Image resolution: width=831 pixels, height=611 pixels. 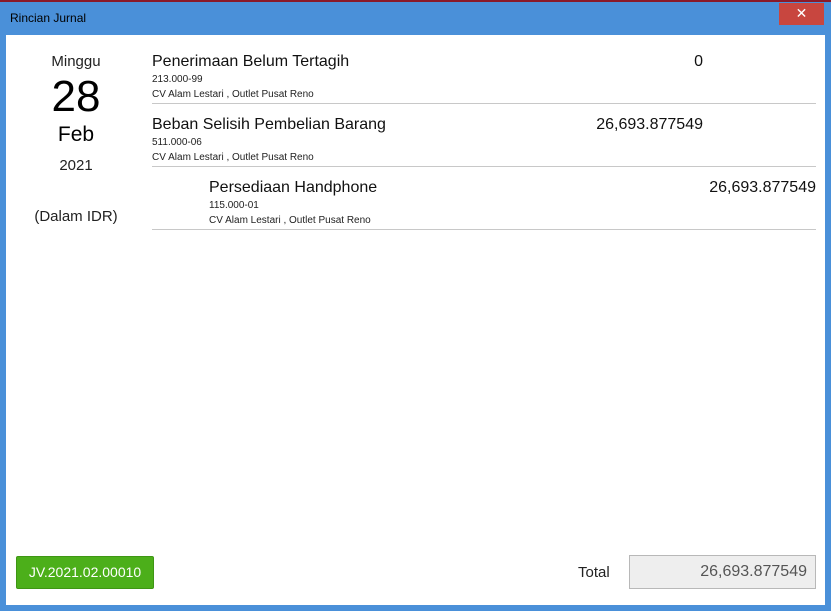 I want to click on journal-number-button: JV.2021.02.00010, so click(x=85, y=572).